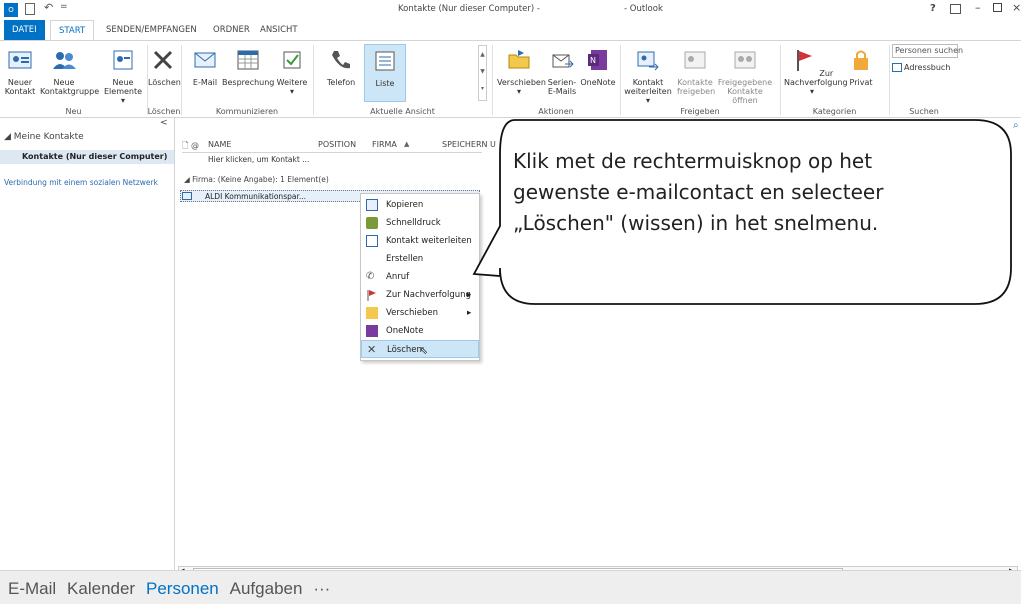  I want to click on nav-kalender: Kalender, so click(101, 589).